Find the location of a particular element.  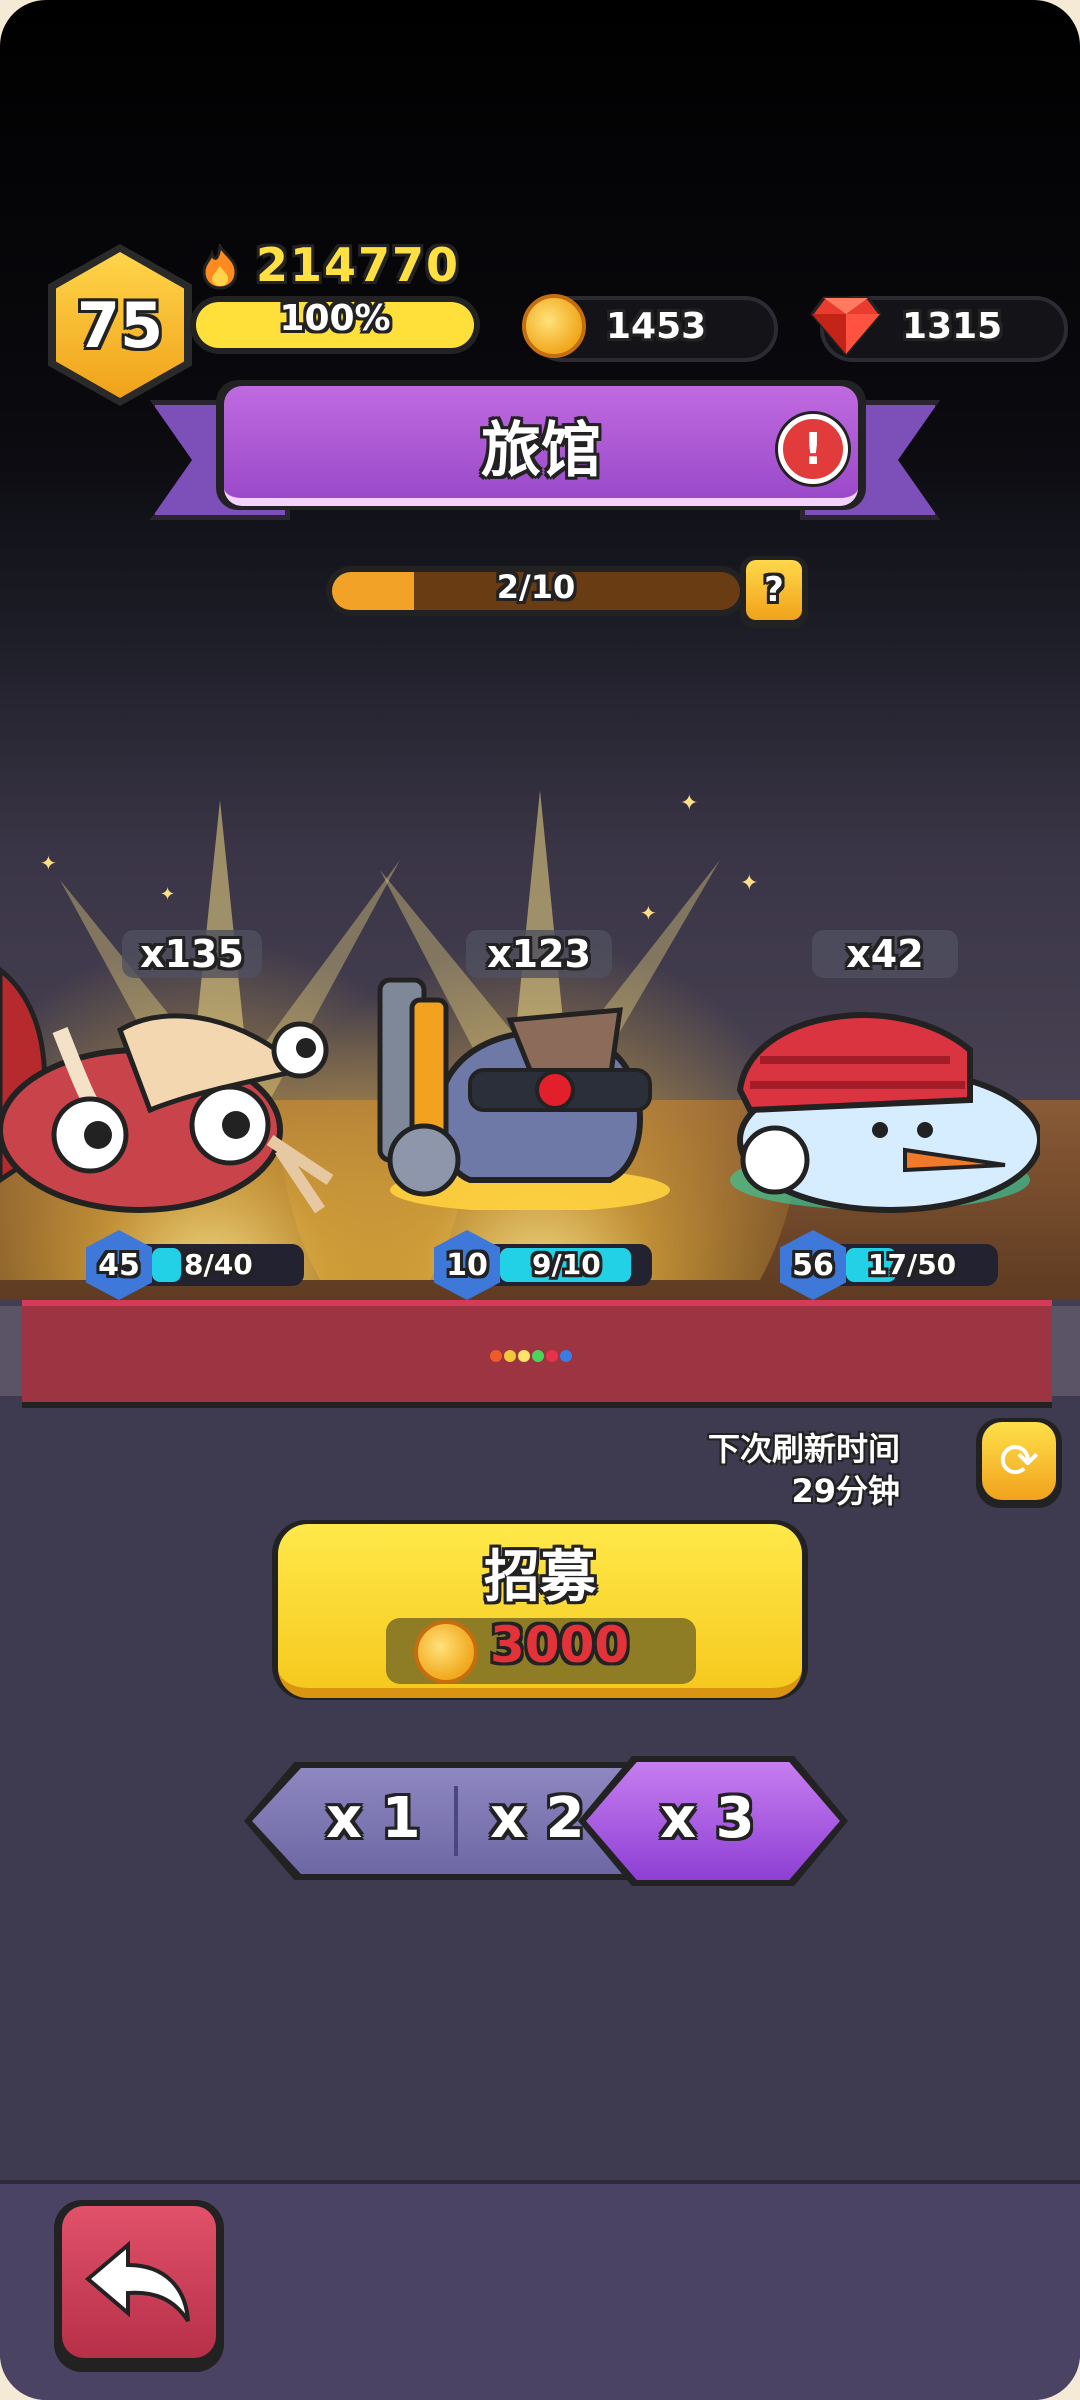

gem-icon is located at coordinates (846, 326).